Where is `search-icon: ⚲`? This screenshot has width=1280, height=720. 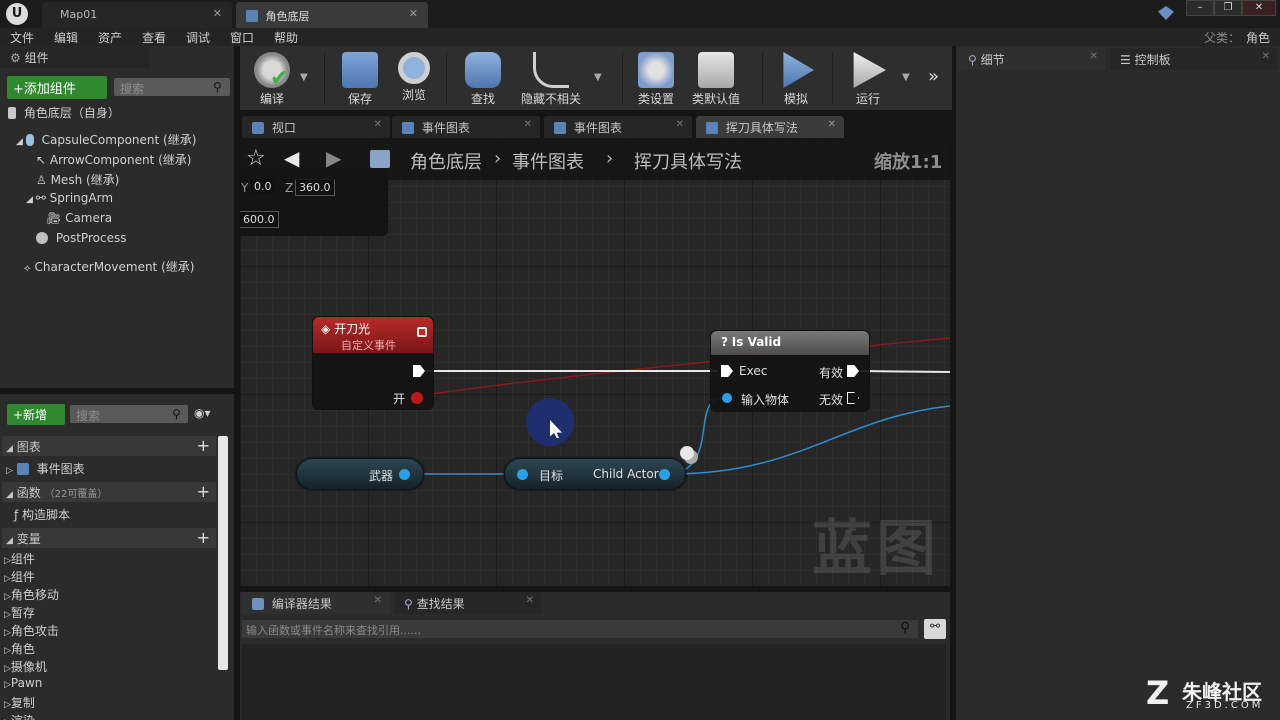
search-icon: ⚲ is located at coordinates (905, 628).